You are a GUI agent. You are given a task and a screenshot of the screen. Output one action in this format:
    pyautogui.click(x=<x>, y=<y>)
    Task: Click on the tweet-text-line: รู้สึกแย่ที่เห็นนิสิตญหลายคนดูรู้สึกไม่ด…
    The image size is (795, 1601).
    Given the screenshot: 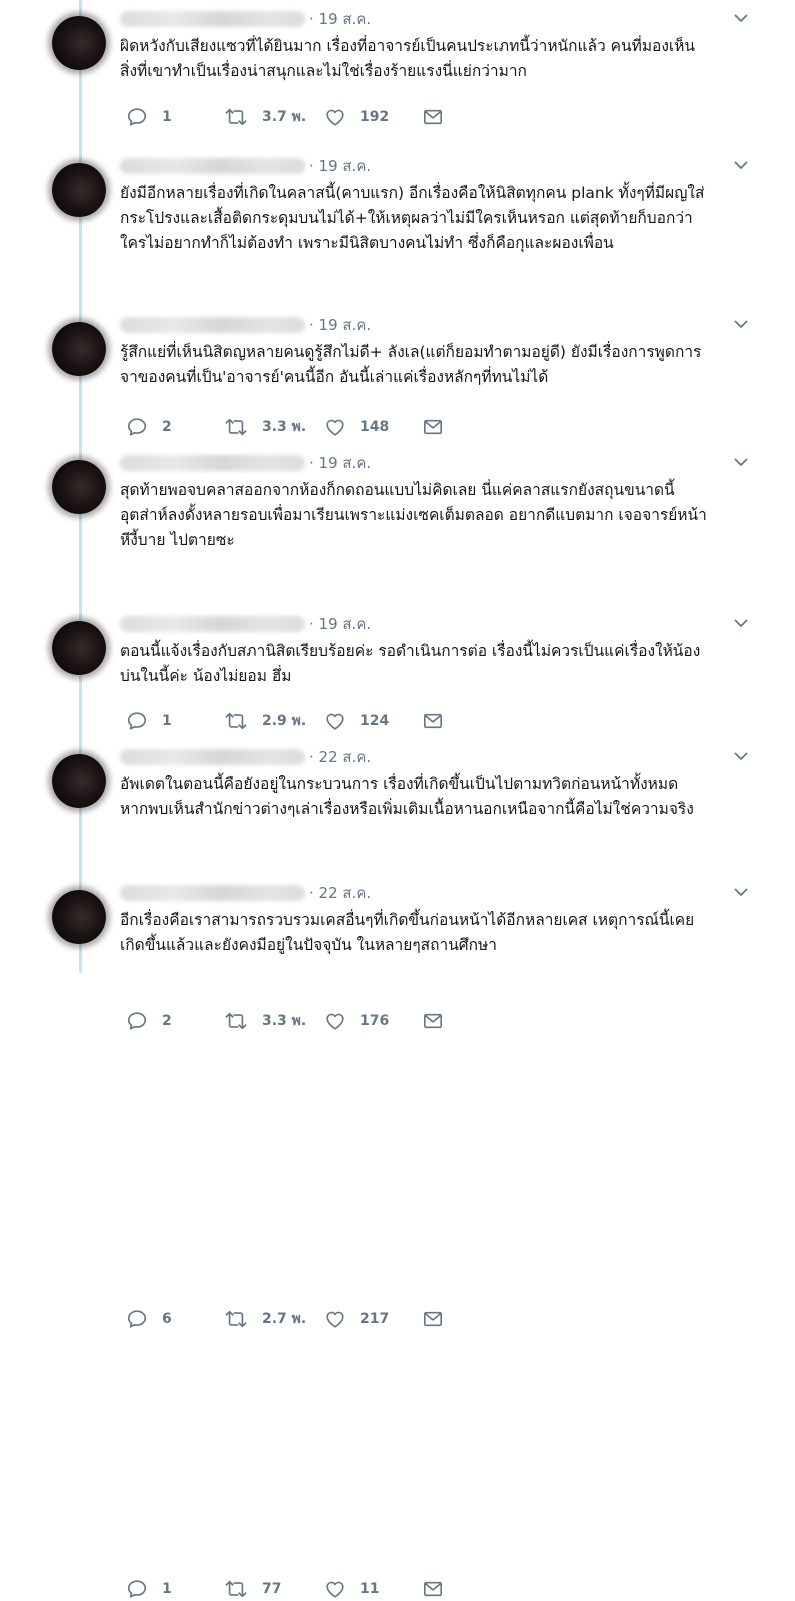 What is the action you would take?
    pyautogui.click(x=411, y=352)
    